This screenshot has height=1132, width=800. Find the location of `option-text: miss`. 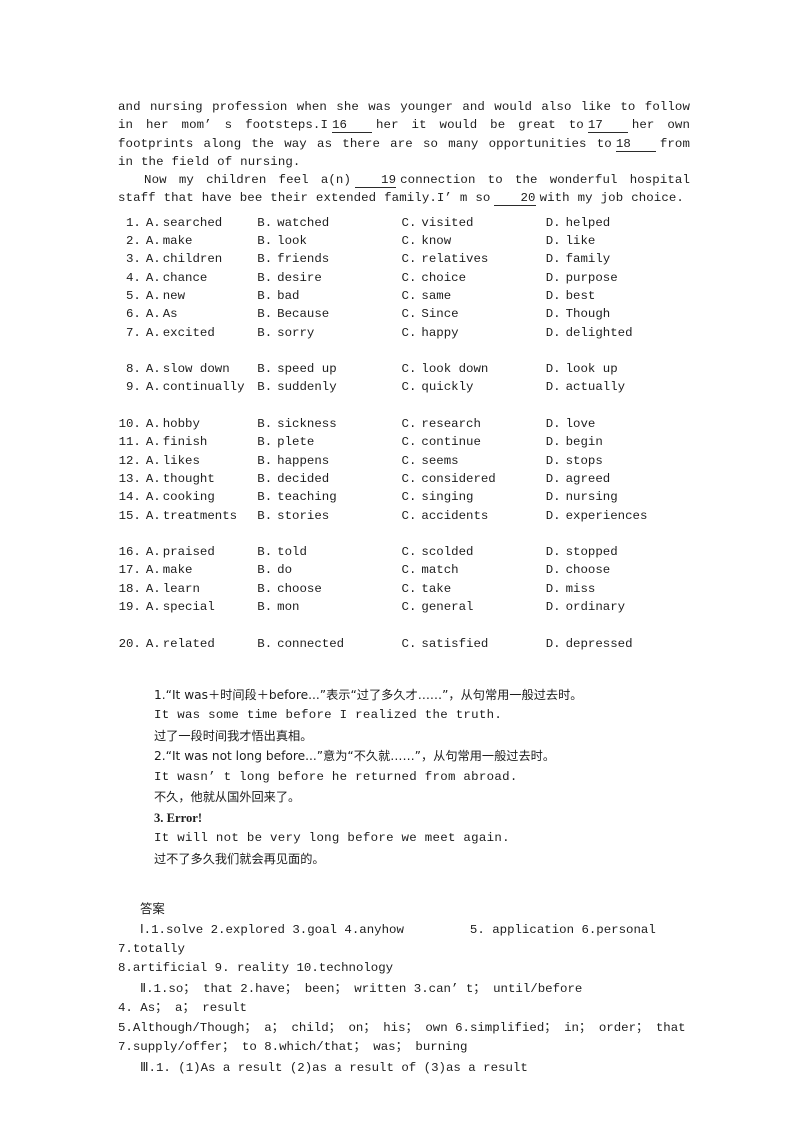

option-text: miss is located at coordinates (580, 588).